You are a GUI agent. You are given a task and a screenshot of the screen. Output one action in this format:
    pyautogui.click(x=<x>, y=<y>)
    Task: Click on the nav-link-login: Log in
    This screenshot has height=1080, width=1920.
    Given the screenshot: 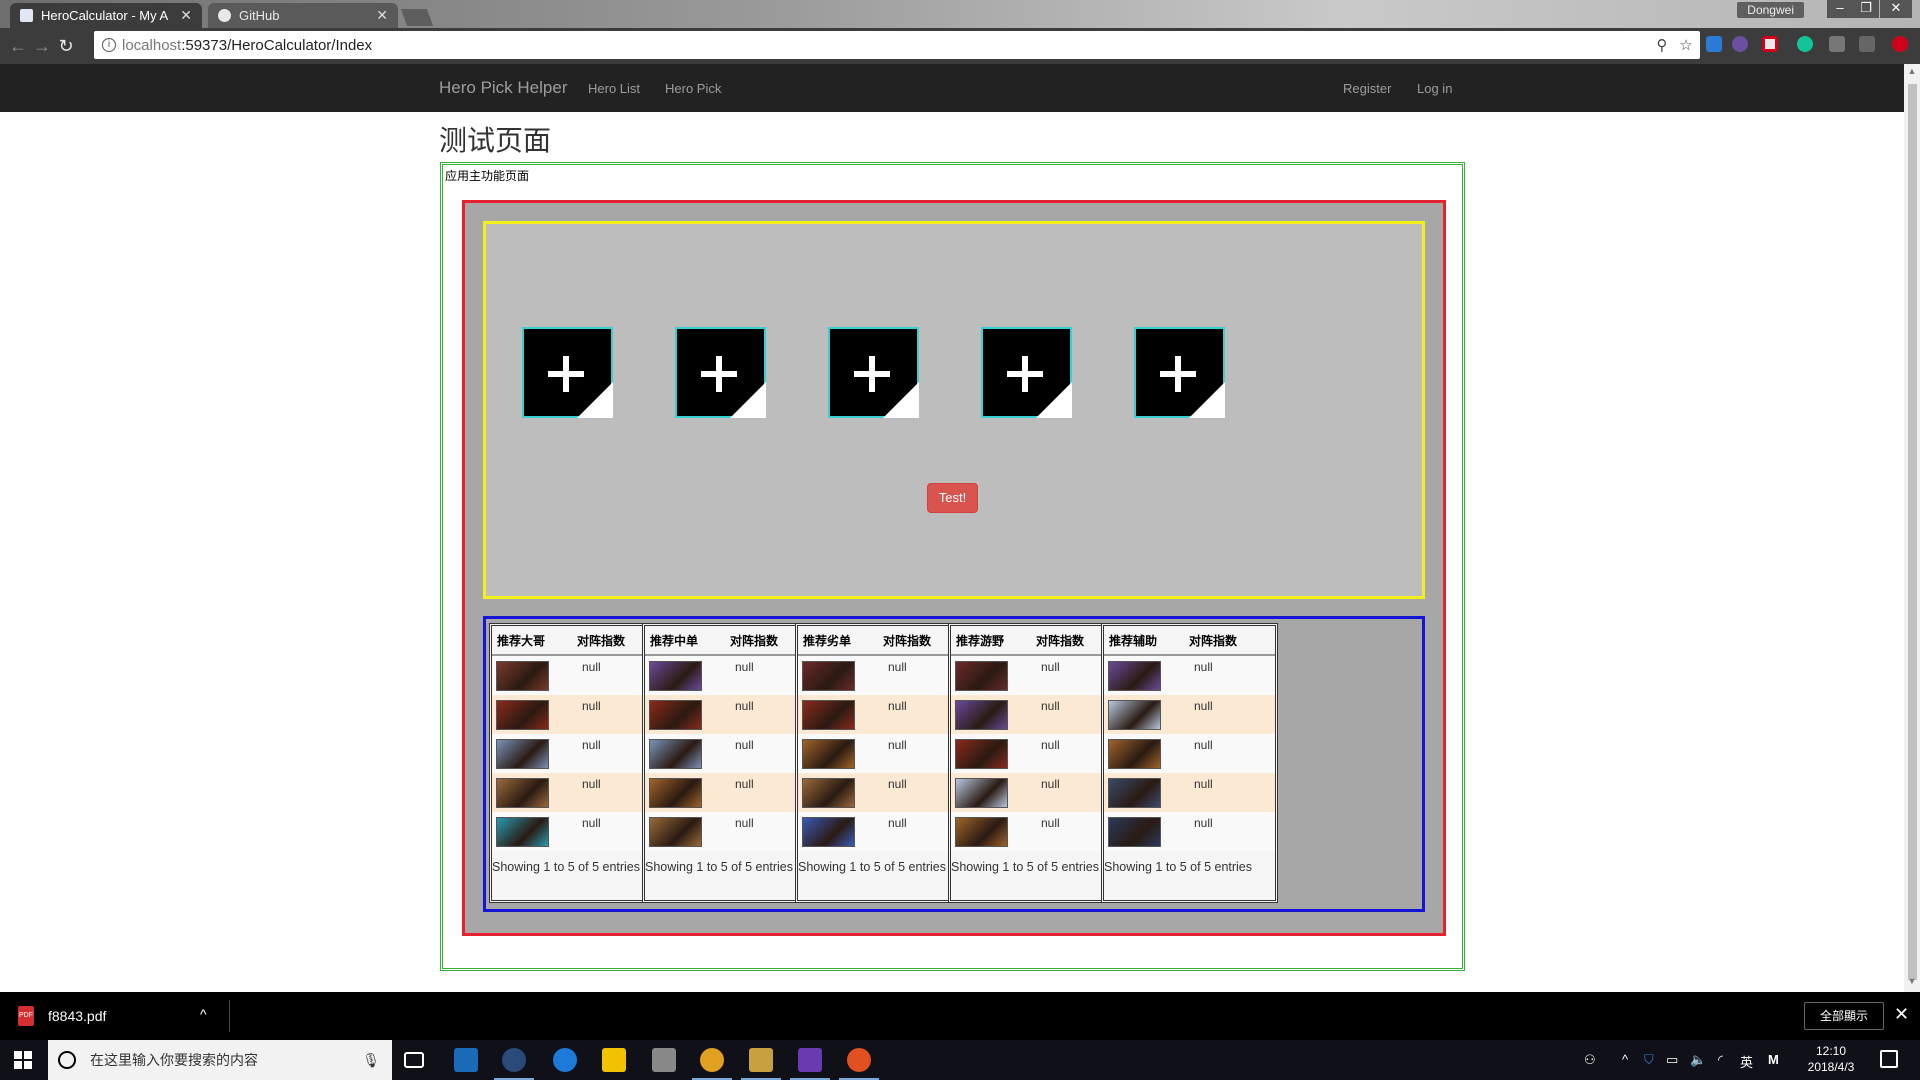 What is the action you would take?
    pyautogui.click(x=1434, y=88)
    